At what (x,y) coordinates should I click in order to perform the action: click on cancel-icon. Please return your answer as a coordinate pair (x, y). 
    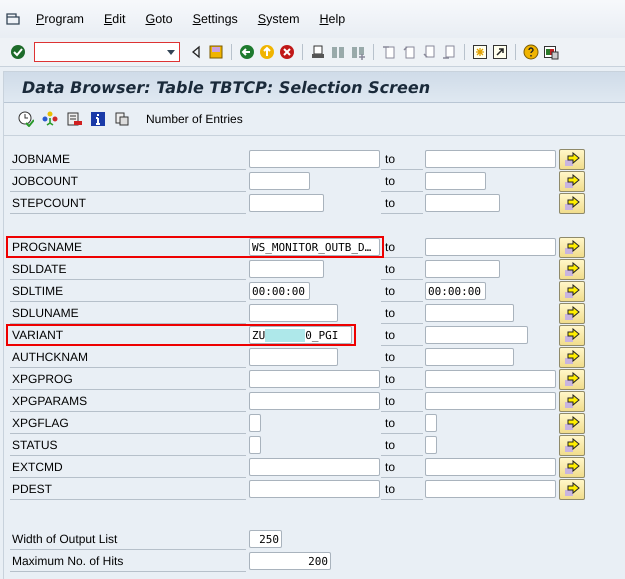
    Looking at the image, I should click on (287, 52).